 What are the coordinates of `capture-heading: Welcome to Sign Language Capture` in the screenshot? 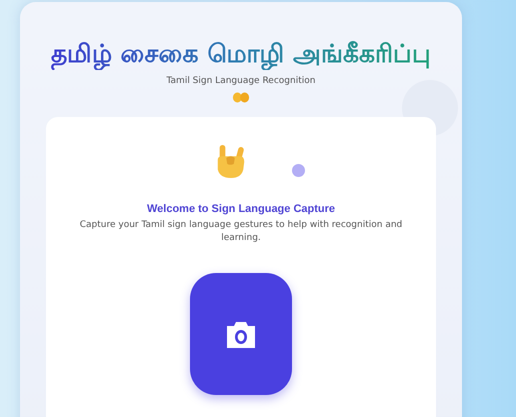 It's located at (241, 209).